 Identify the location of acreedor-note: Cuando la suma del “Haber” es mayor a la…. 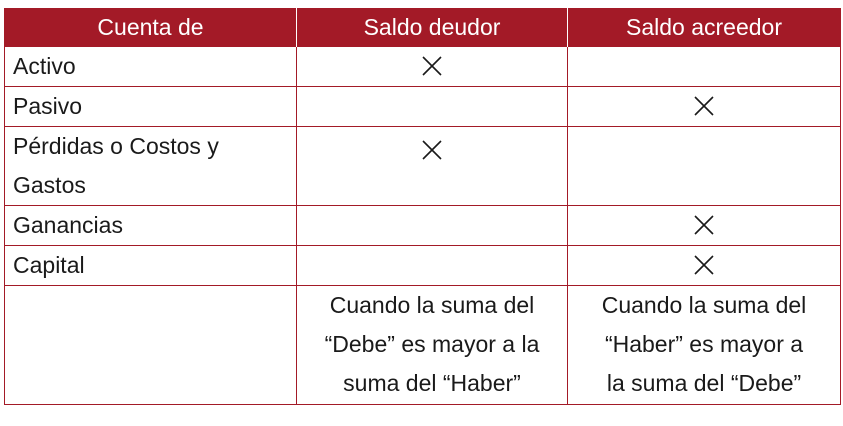
(704, 345).